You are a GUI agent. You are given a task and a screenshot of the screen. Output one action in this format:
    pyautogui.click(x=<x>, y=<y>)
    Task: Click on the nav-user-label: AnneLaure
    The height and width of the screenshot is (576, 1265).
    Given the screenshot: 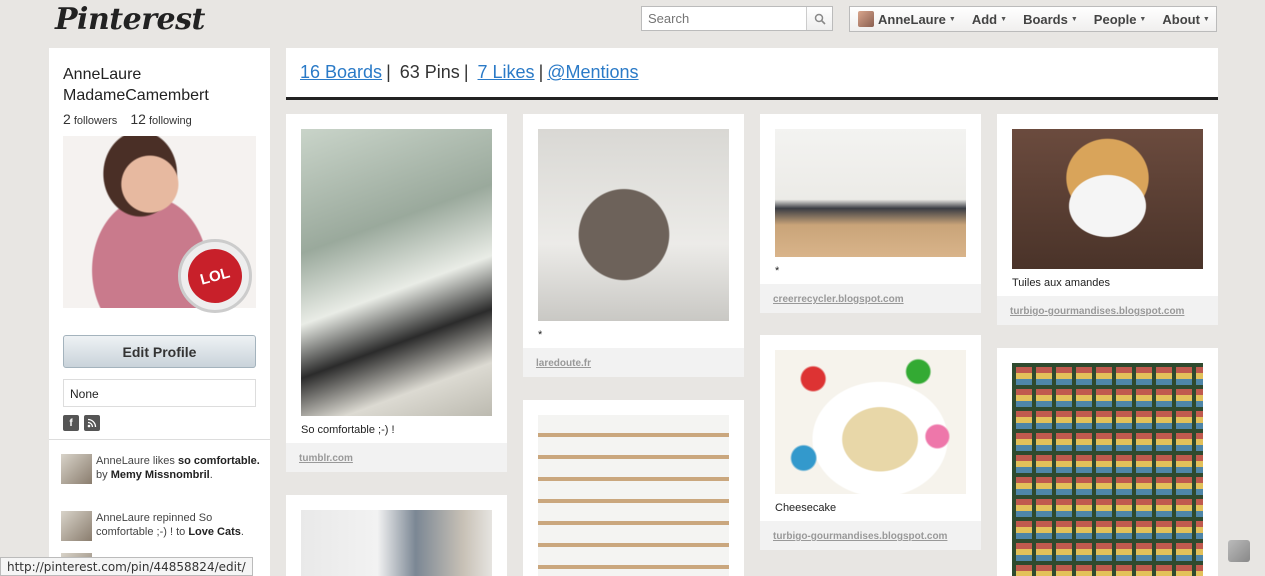 What is the action you would take?
    pyautogui.click(x=912, y=19)
    